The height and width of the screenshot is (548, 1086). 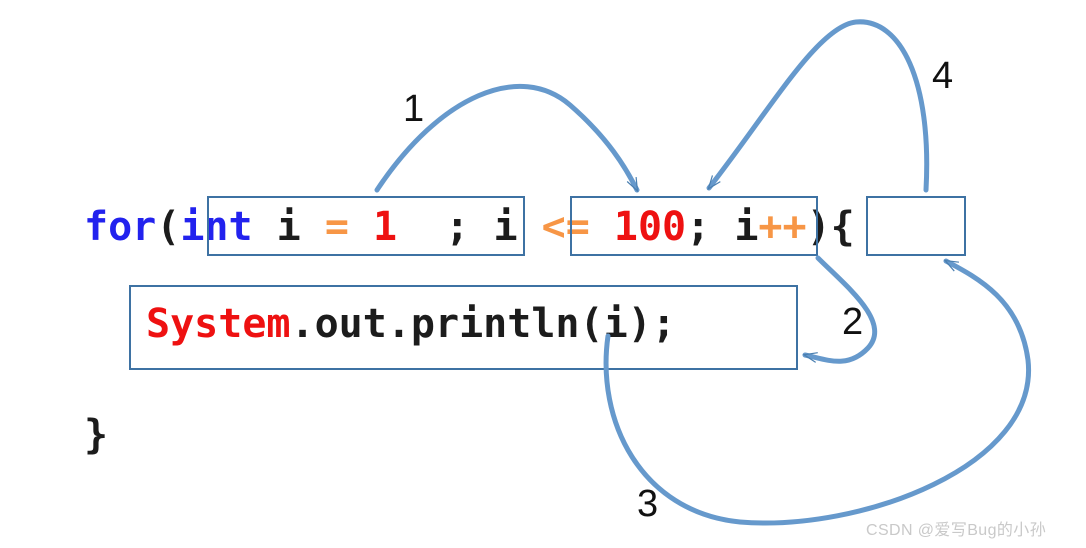 I want to click on token-open-paren: (, so click(x=168, y=227).